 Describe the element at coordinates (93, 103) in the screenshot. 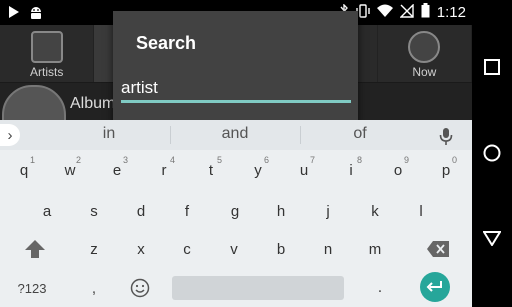

I see `list-item-label: Album` at that location.